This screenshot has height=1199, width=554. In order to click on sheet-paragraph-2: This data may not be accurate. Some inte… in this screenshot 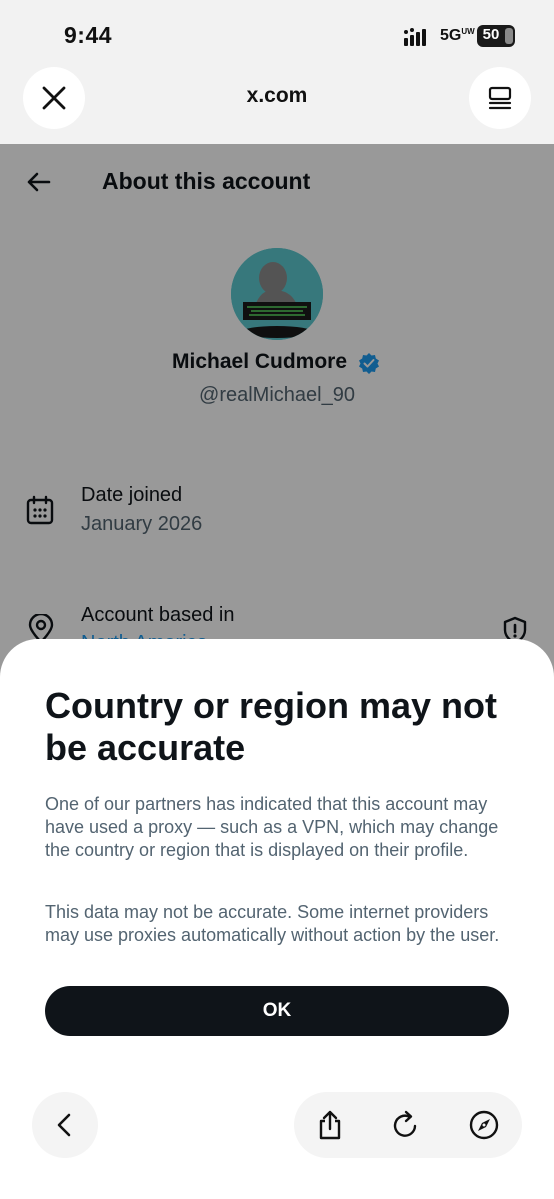, I will do `click(272, 923)`.